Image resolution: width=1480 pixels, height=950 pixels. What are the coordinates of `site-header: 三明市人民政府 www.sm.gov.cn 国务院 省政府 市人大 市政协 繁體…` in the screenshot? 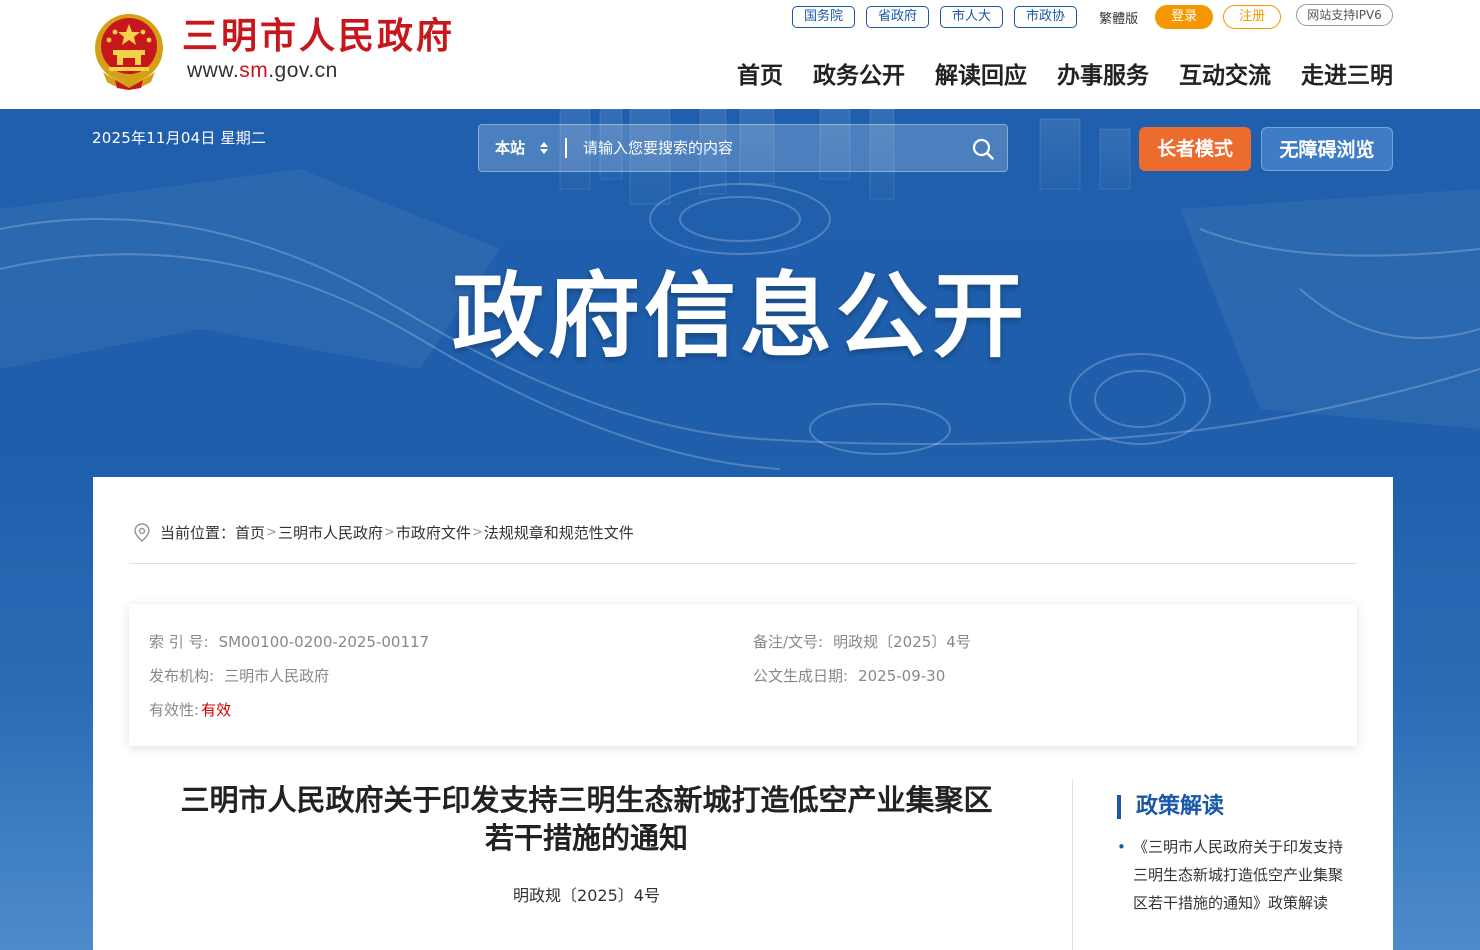 It's located at (740, 54).